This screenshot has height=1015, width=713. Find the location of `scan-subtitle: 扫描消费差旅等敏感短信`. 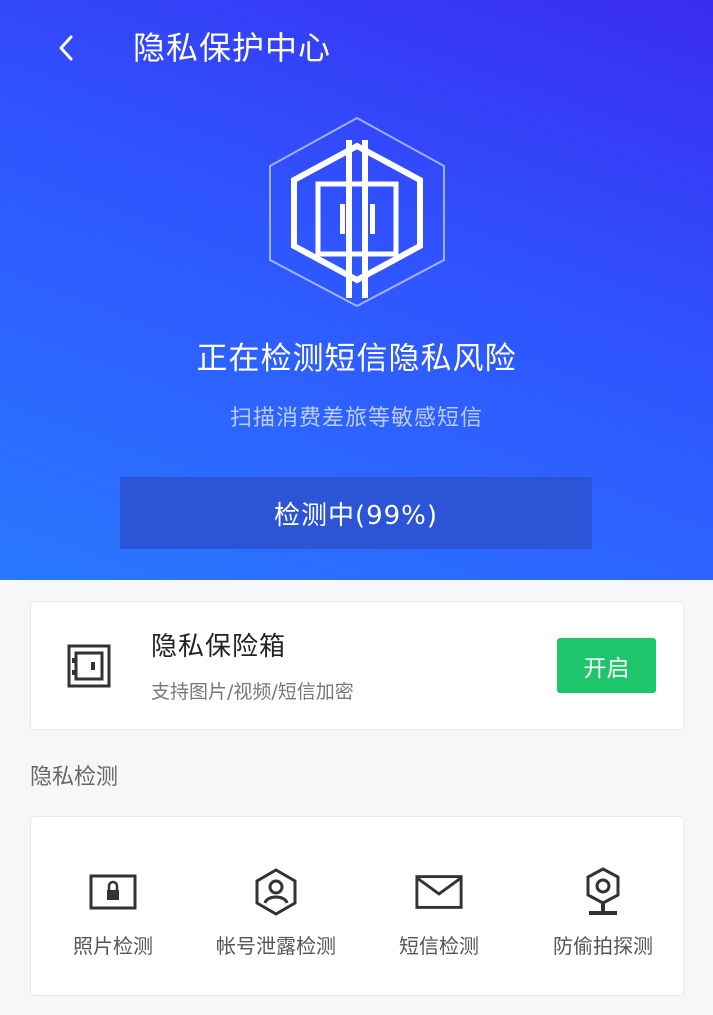

scan-subtitle: 扫描消费差旅等敏感短信 is located at coordinates (356, 418).